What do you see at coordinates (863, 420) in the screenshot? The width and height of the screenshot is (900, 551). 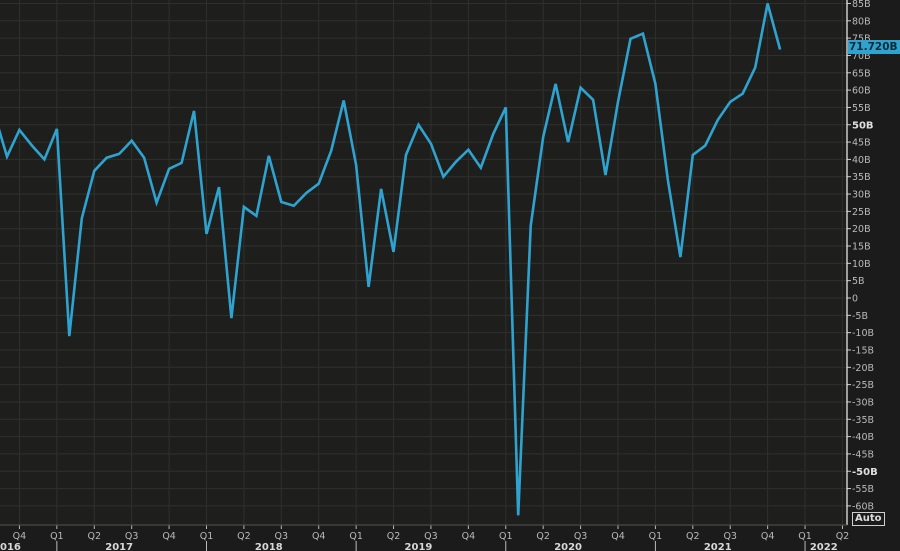 I see `y-tick-label: -35B` at bounding box center [863, 420].